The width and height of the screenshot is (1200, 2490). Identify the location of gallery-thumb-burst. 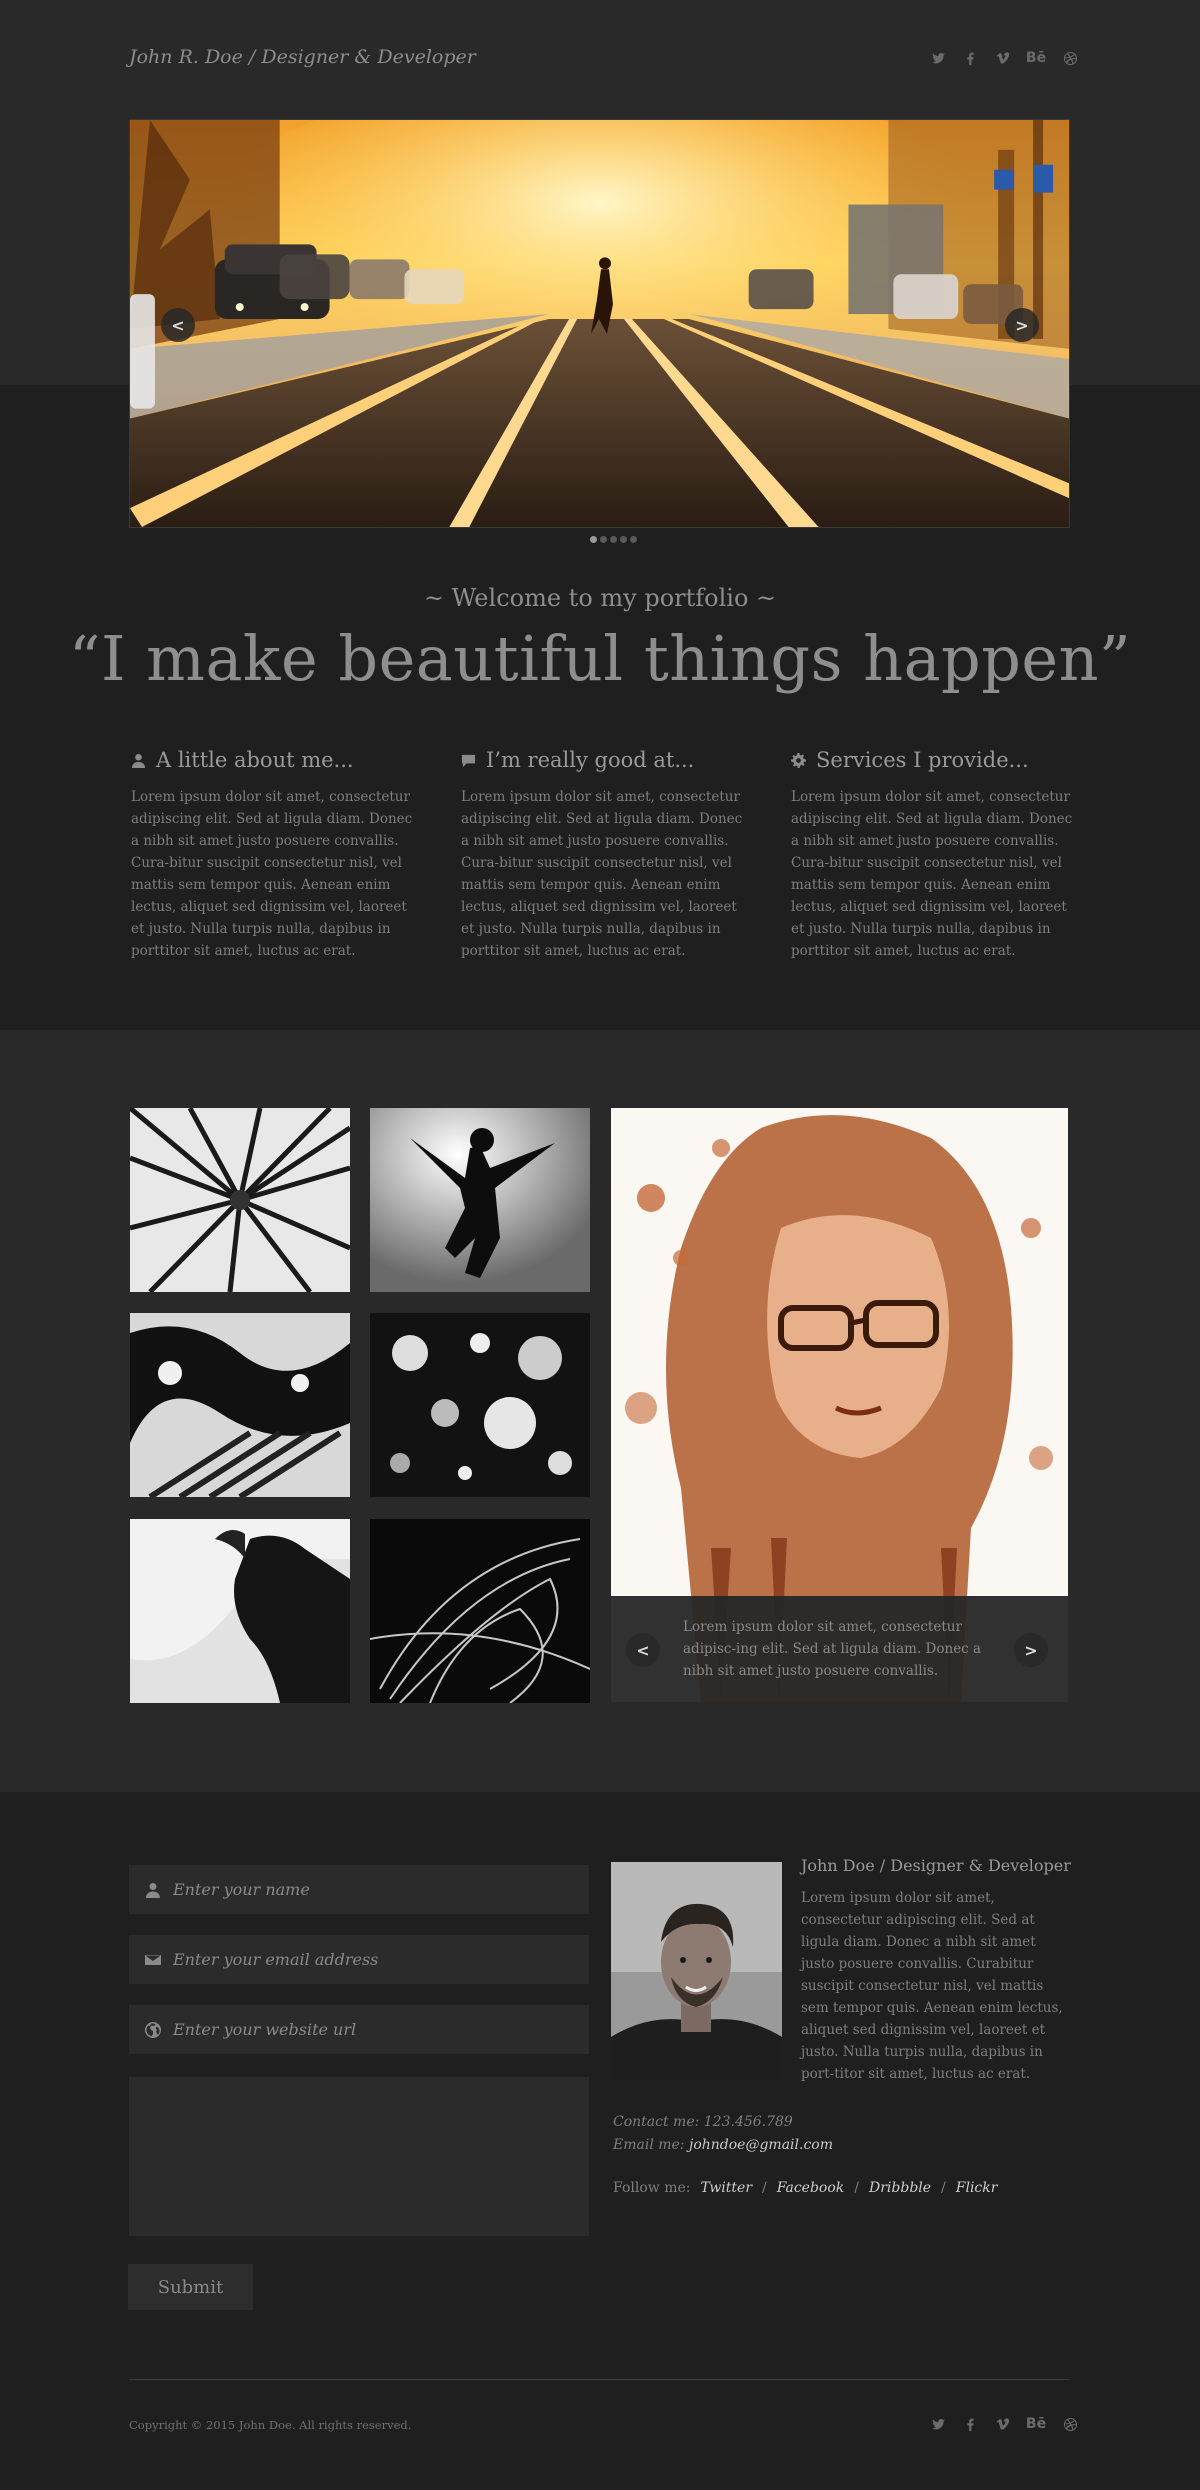
(240, 1200).